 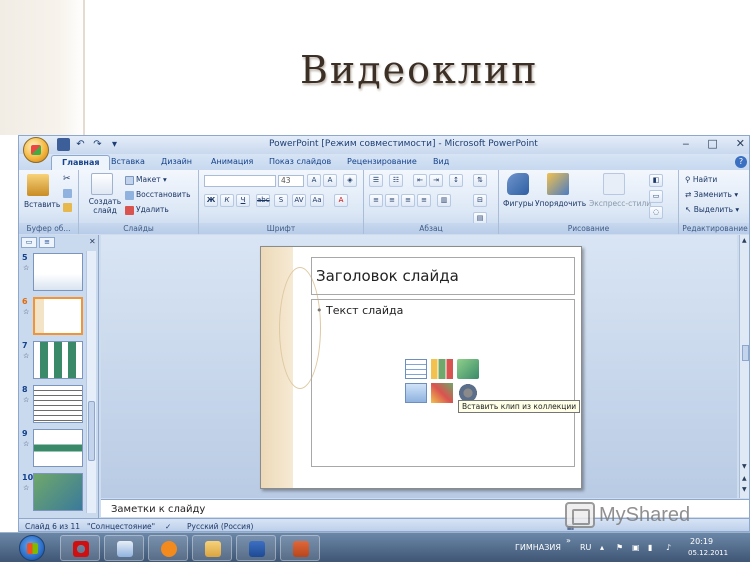 I want to click on columns-icon: ▥, so click(x=444, y=200).